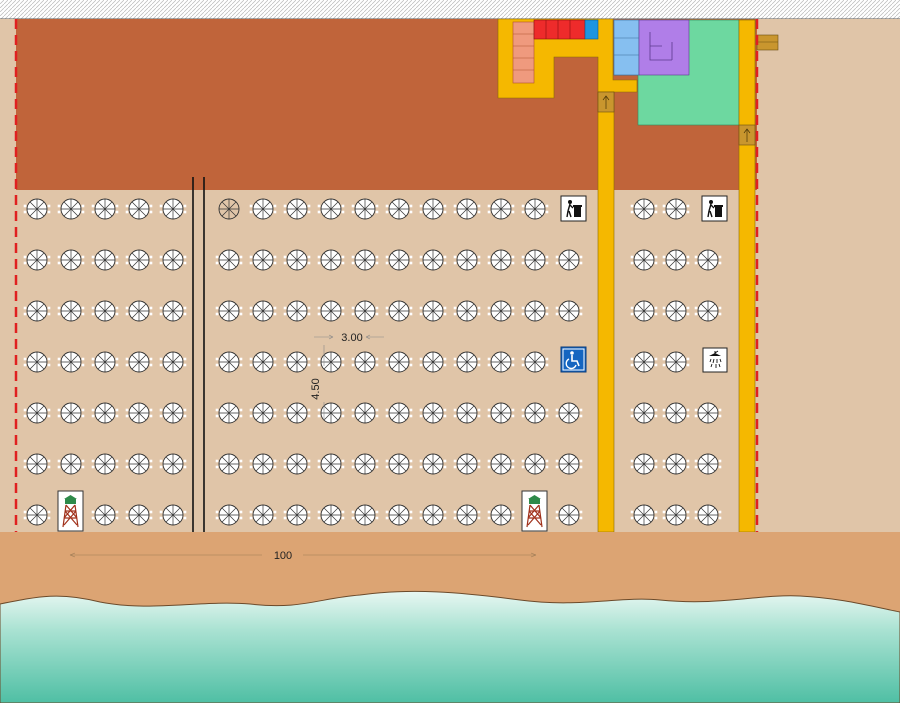 The width and height of the screenshot is (900, 703). Describe the element at coordinates (229, 209) in the screenshot. I see `umbrella-icon` at that location.